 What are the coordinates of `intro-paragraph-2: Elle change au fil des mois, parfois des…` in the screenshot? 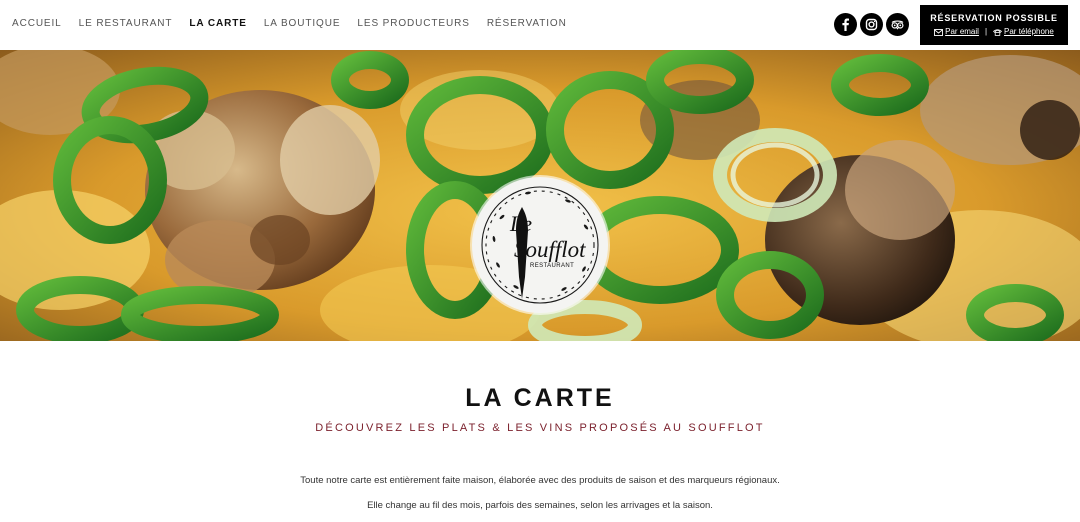 It's located at (540, 505).